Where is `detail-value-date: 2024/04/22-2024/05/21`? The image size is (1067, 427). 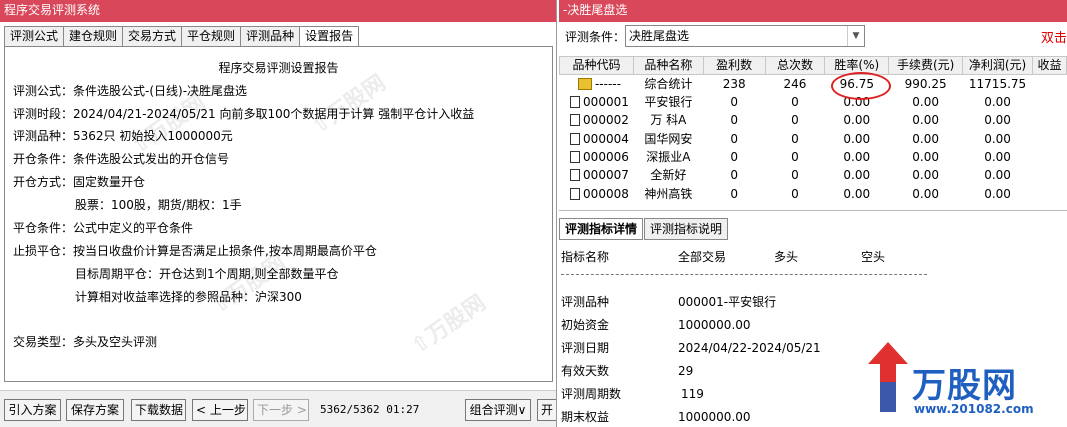
detail-value-date: 2024/04/22-2024/05/21 is located at coordinates (749, 348).